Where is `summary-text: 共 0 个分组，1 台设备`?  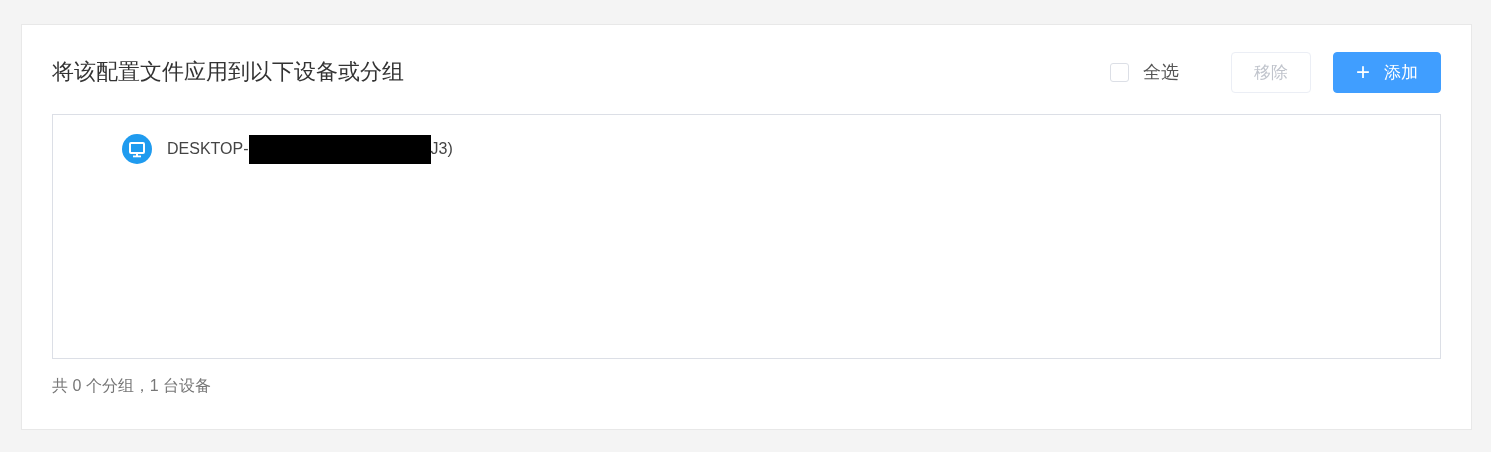
summary-text: 共 0 个分组，1 台设备 is located at coordinates (132, 386).